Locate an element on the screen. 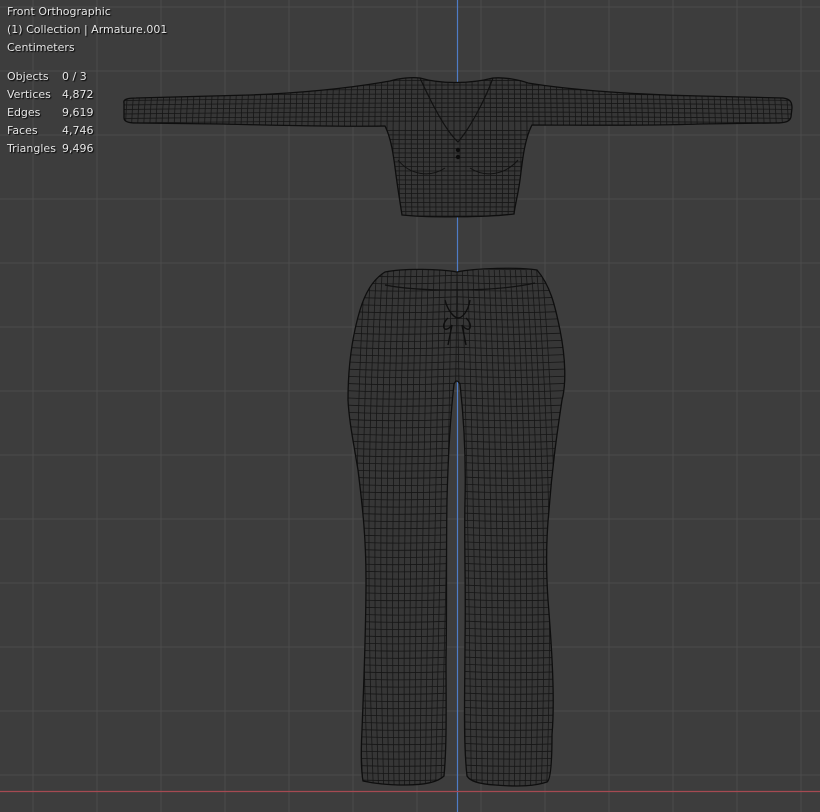  stat-faces: Faces 4,746 is located at coordinates (87, 131).